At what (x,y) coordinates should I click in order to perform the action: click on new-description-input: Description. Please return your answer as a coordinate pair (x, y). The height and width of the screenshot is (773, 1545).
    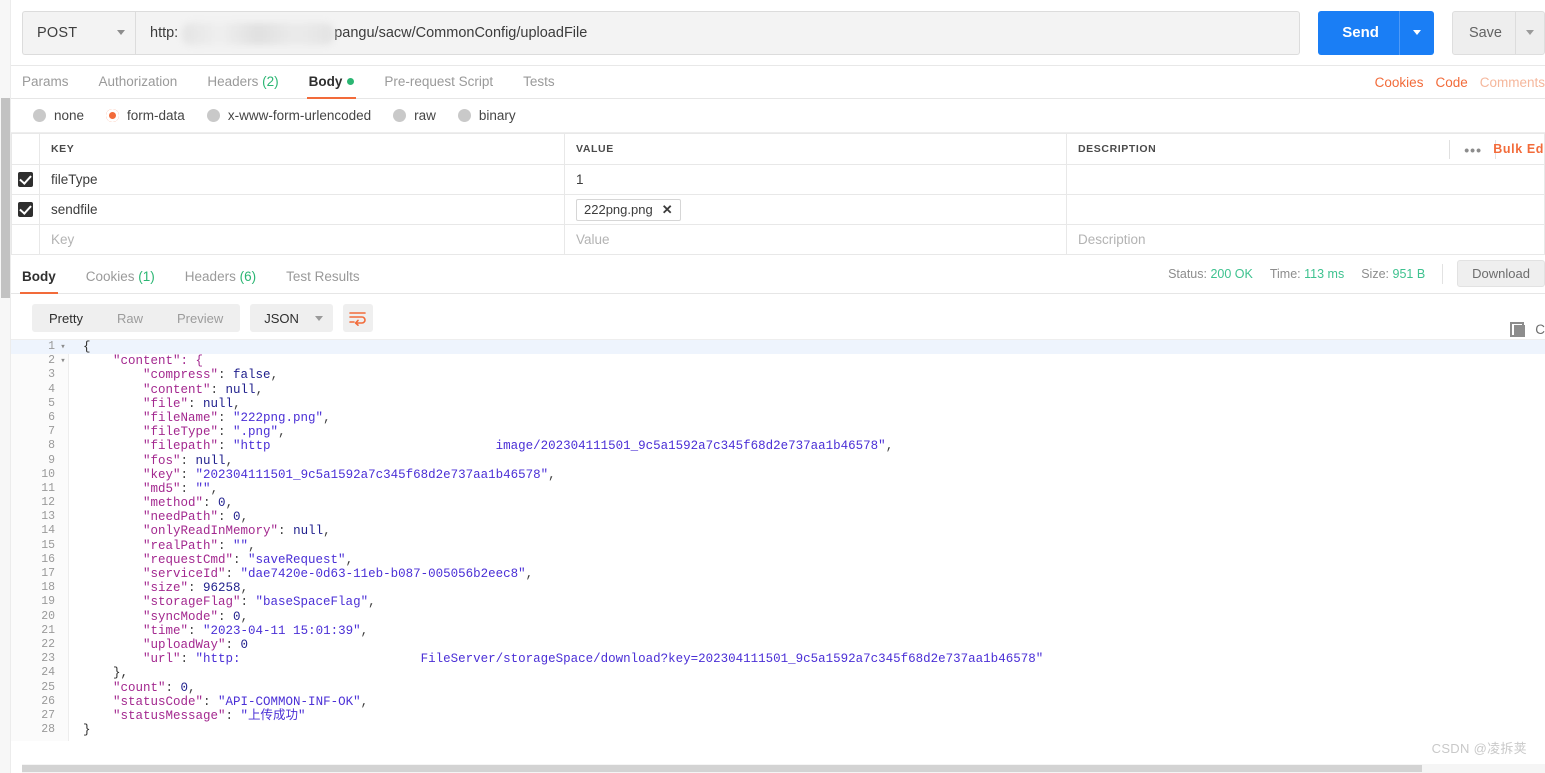
    Looking at the image, I should click on (1305, 239).